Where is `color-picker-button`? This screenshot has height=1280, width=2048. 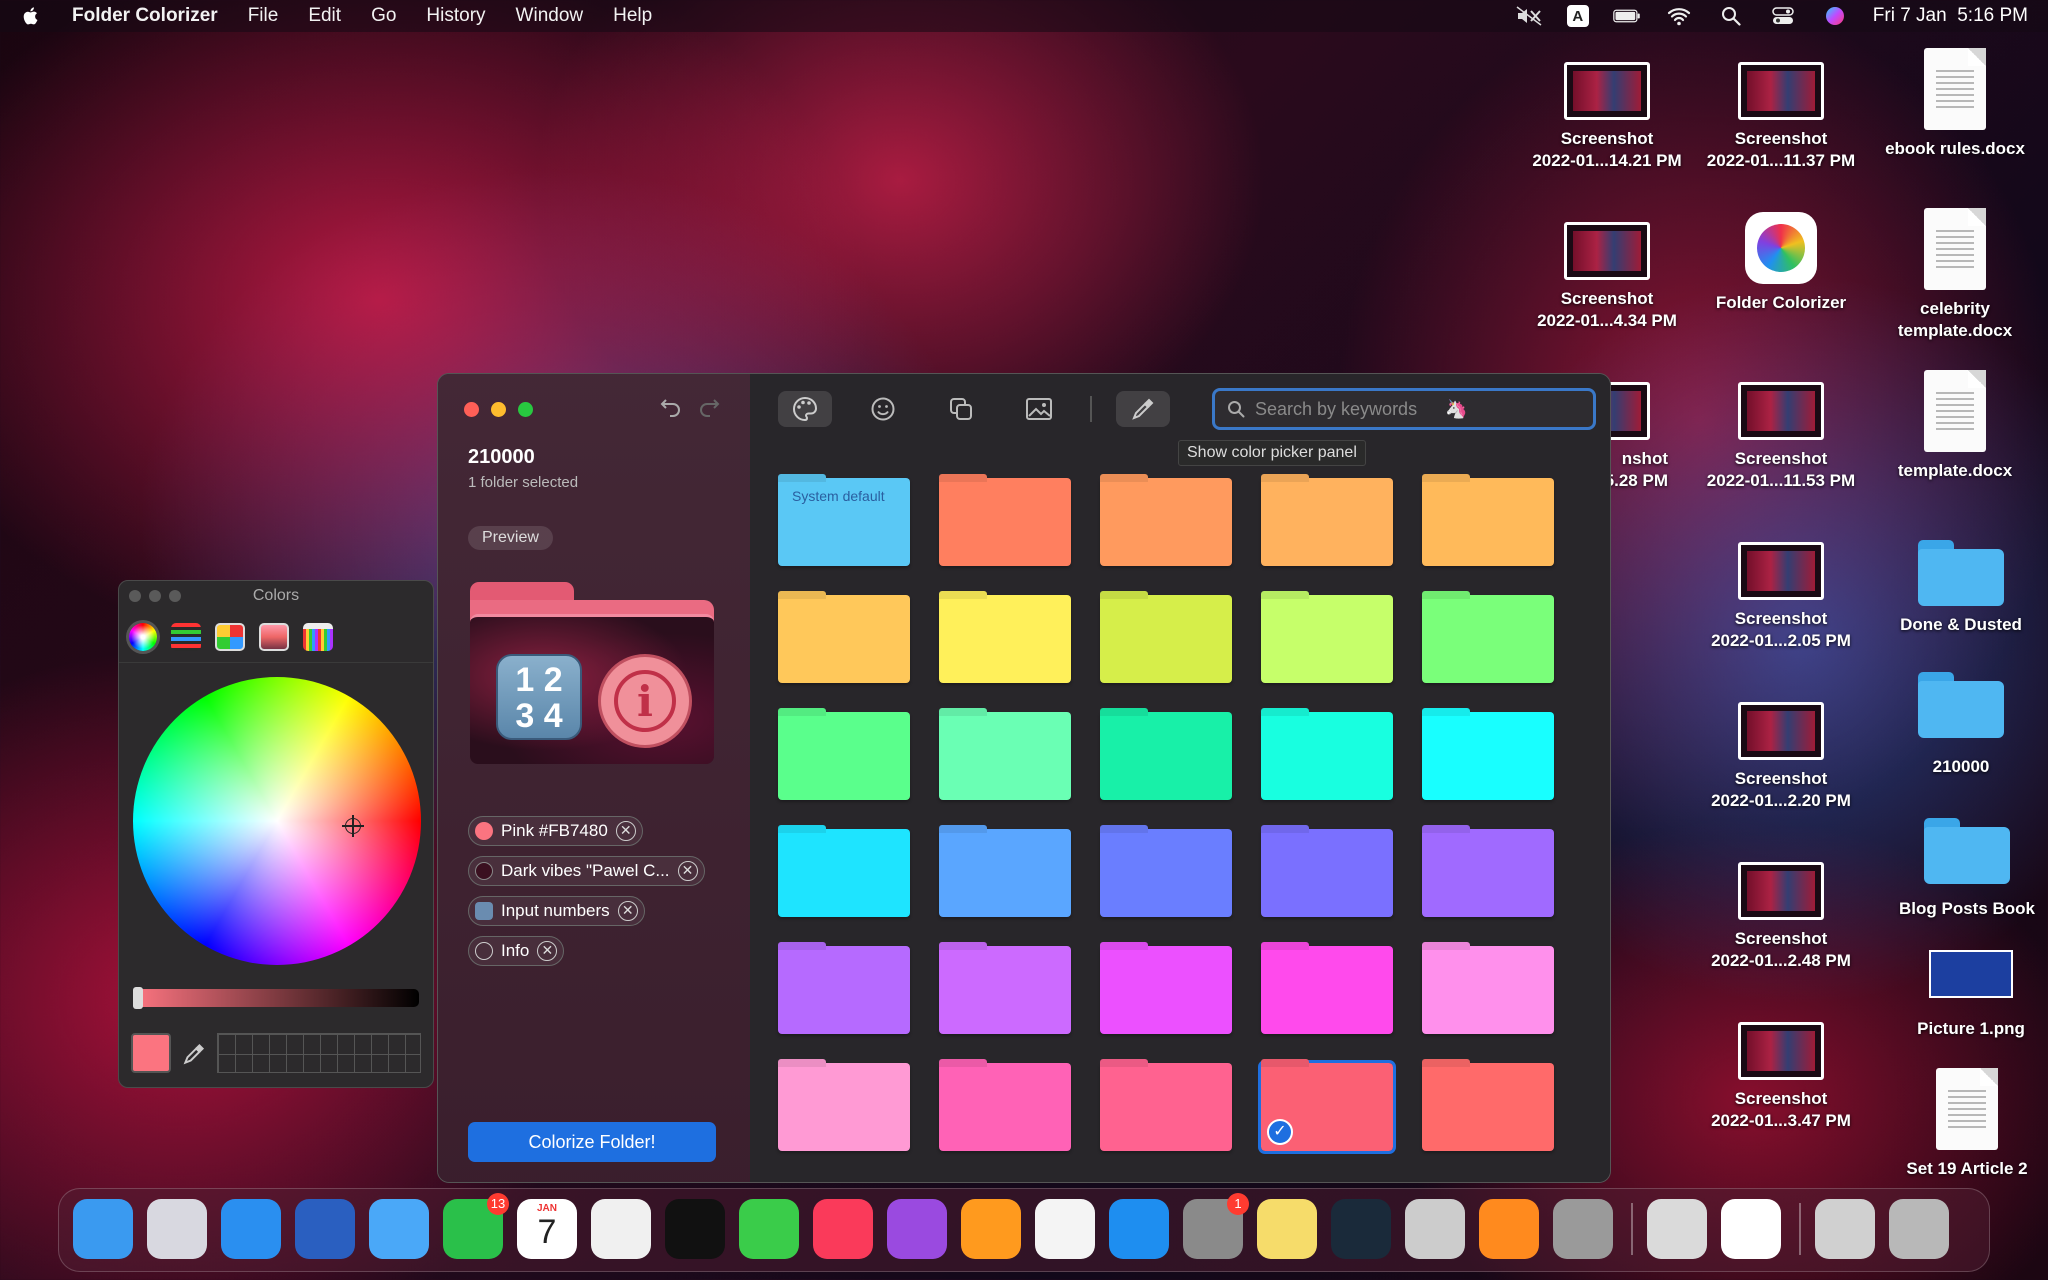 color-picker-button is located at coordinates (1143, 409).